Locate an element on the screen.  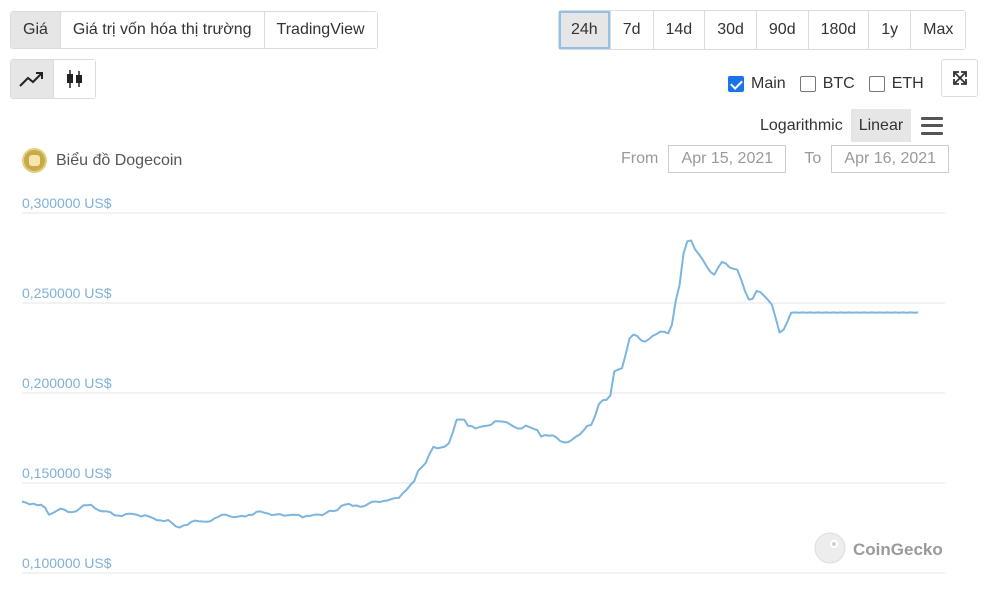
scale-controls: Logarithmic Linear is located at coordinates (848, 125).